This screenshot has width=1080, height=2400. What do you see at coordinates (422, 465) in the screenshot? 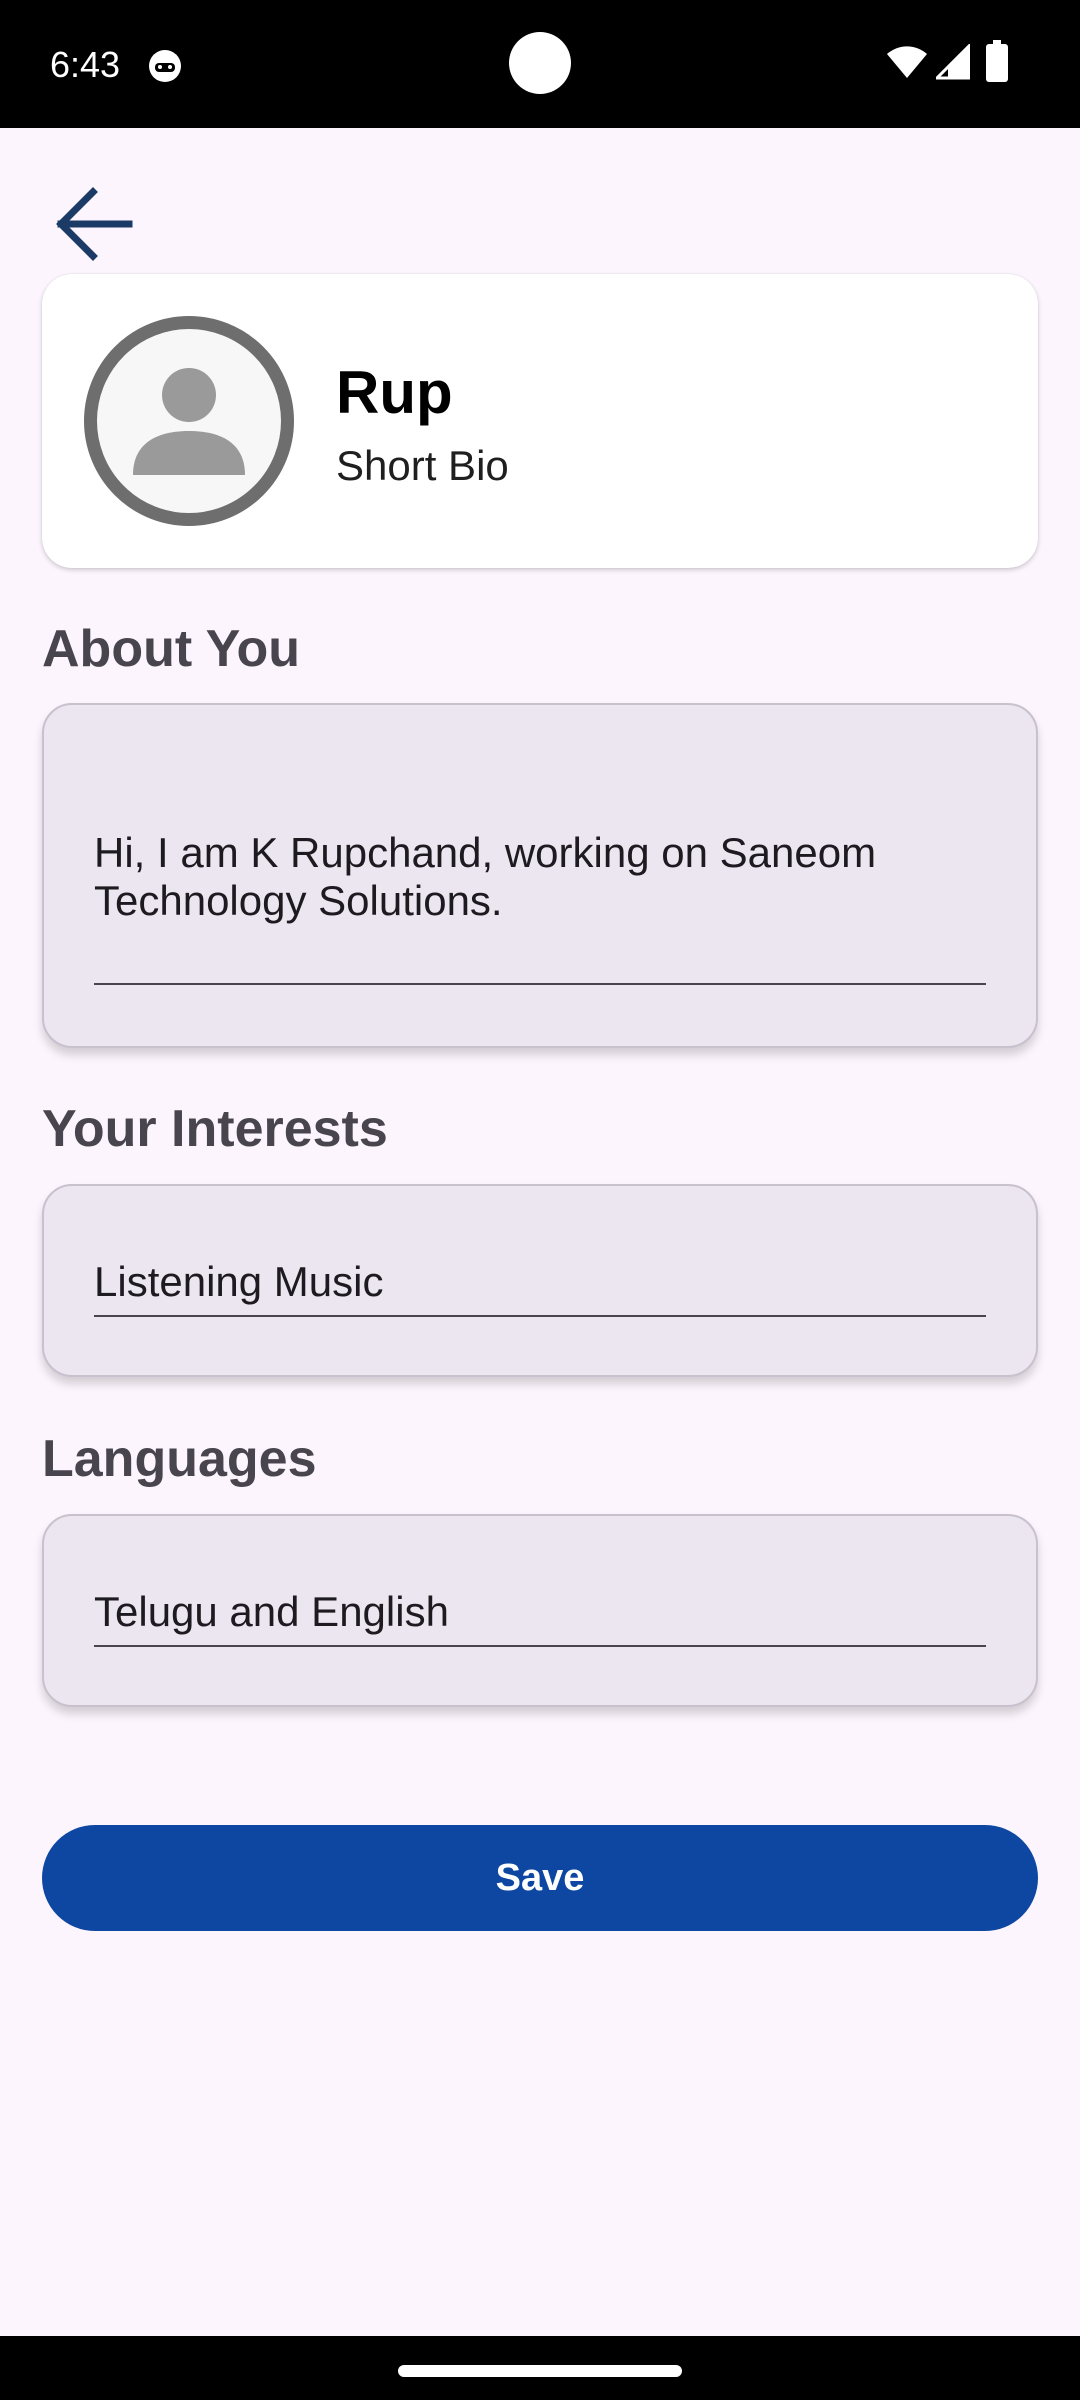
I see `profile-short-bio: Short Bio` at bounding box center [422, 465].